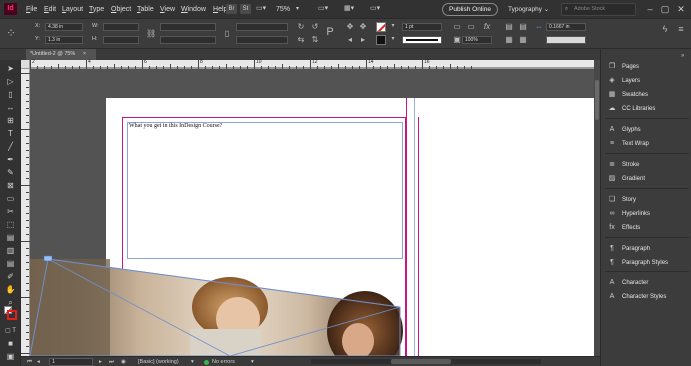 This screenshot has height=366, width=691. What do you see at coordinates (121, 9) in the screenshot?
I see `menu-object: Object` at bounding box center [121, 9].